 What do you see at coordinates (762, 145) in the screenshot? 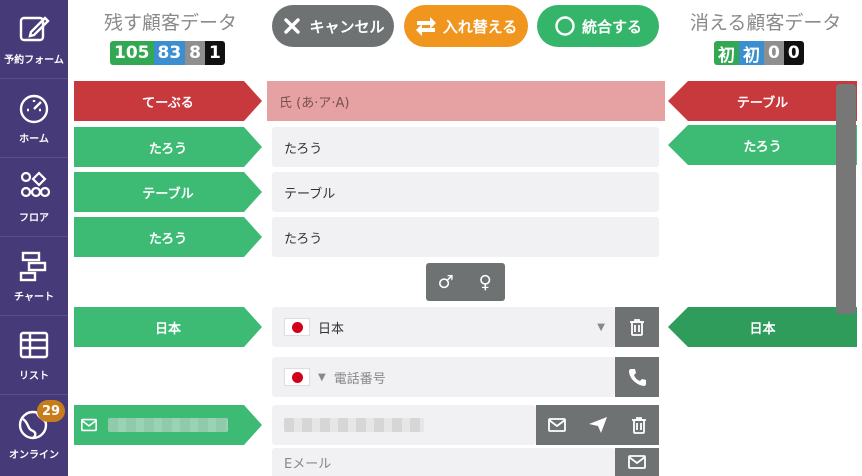
I see `remove-first-name-kana: たろう` at bounding box center [762, 145].